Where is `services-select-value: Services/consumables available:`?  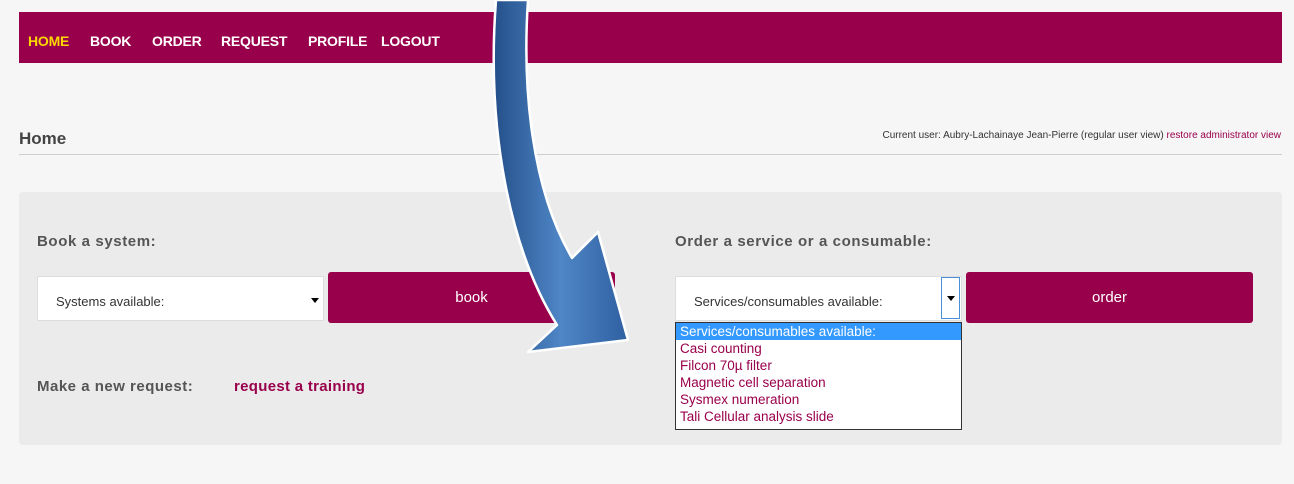
services-select-value: Services/consumables available: is located at coordinates (788, 301).